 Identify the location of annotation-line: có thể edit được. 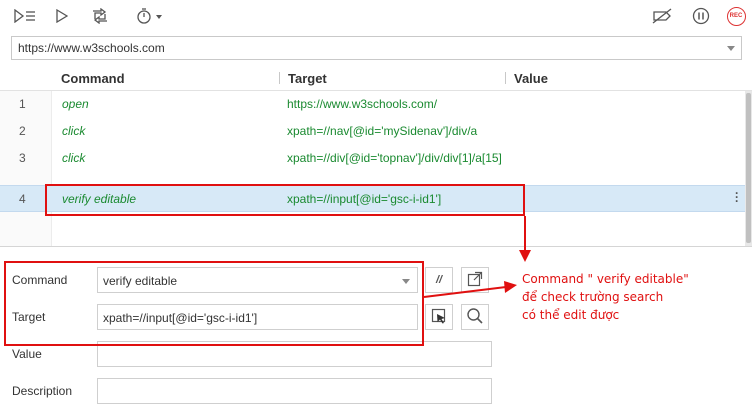
(571, 315).